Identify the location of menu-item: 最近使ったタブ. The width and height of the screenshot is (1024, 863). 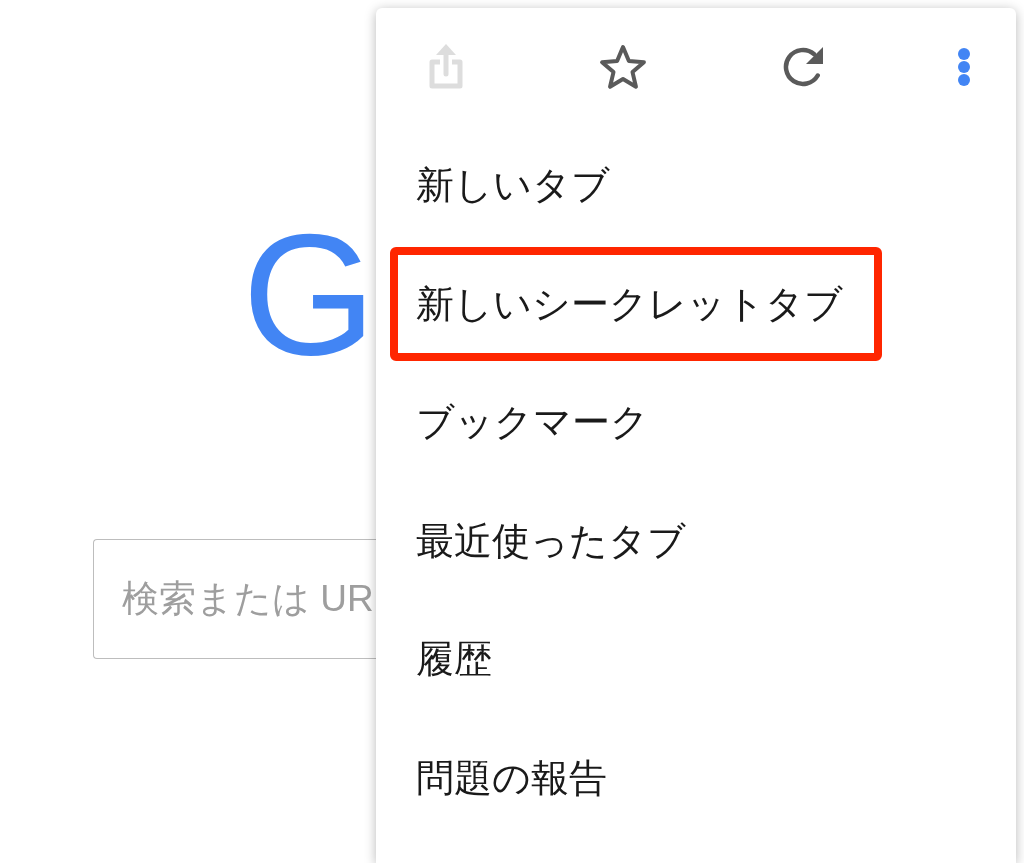
(636, 540).